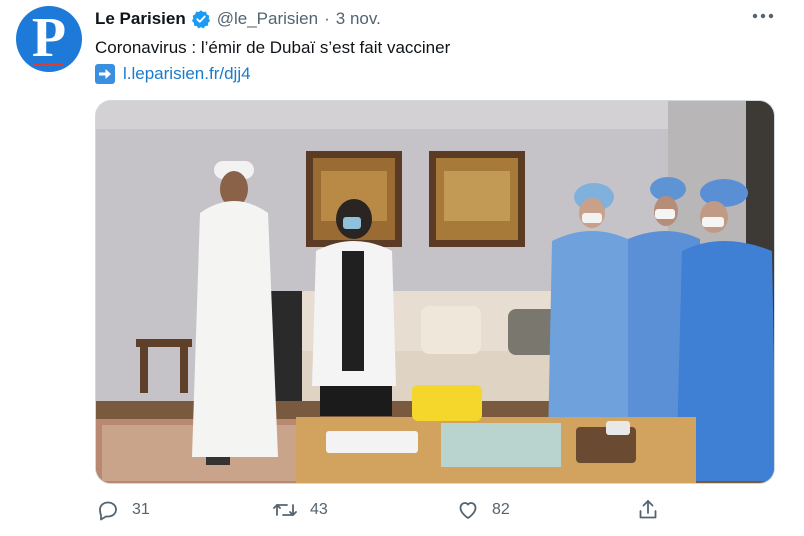 Image resolution: width=804 pixels, height=536 pixels. What do you see at coordinates (436, 510) in the screenshot?
I see `tweet-actions: 31 43 82` at bounding box center [436, 510].